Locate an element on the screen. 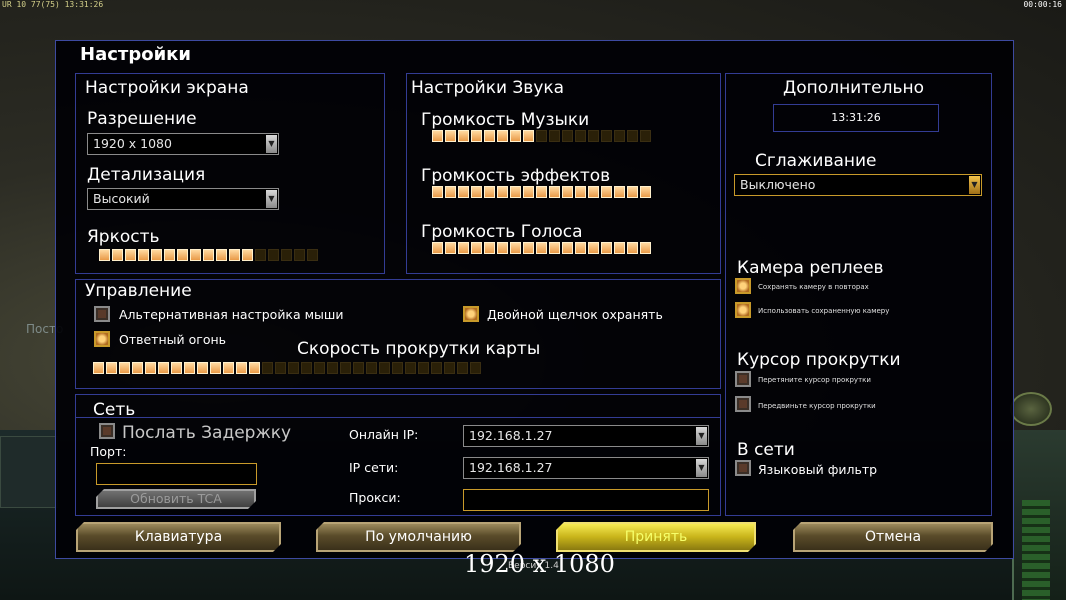  music-volume-slider is located at coordinates (541, 136).